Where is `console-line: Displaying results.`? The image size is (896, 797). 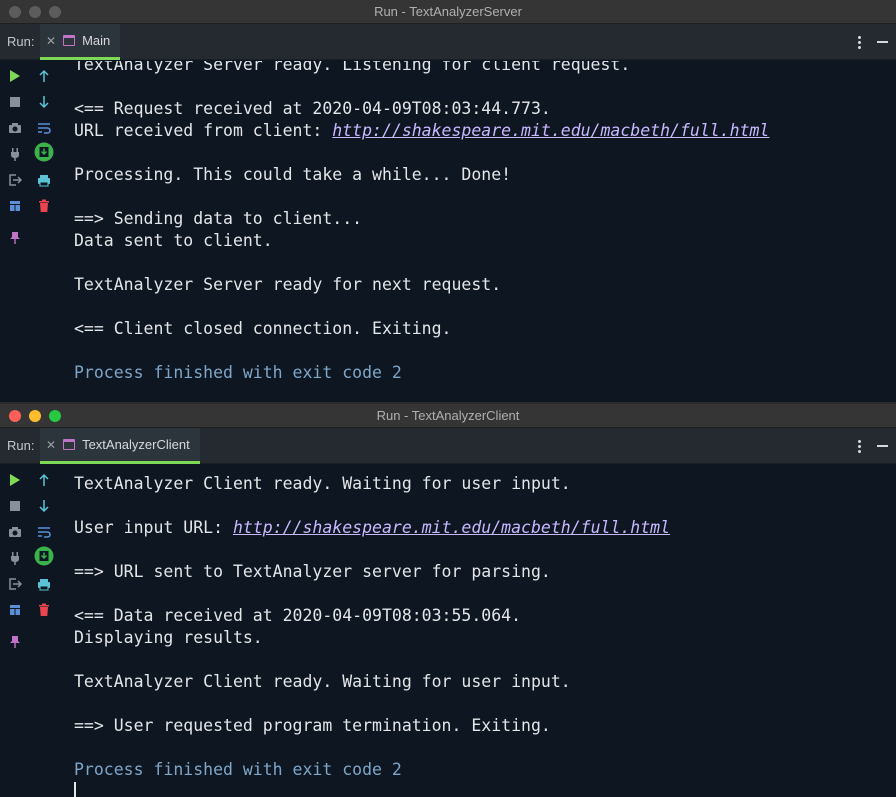
console-line: Displaying results. is located at coordinates (168, 637).